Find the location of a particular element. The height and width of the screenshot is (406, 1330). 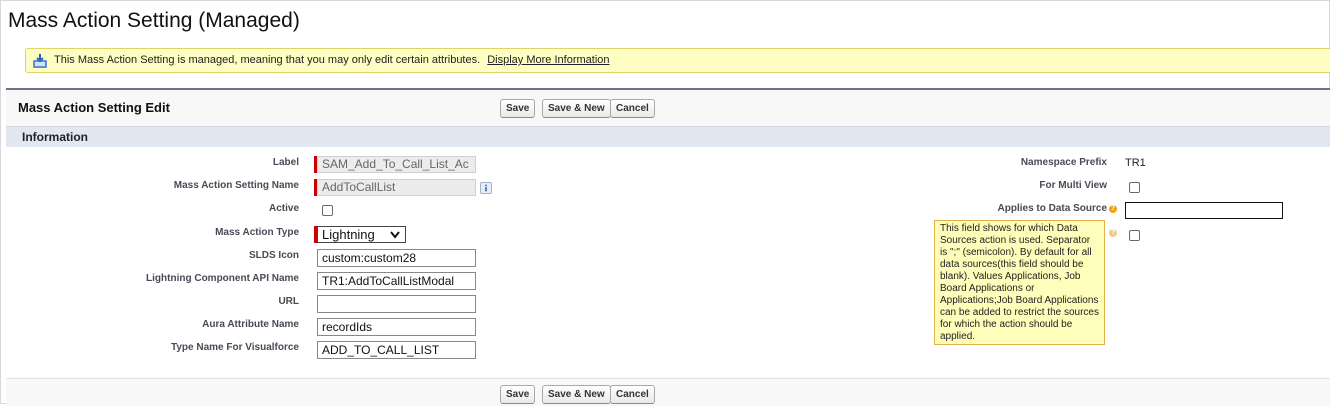

cancel-button-top: Cancel is located at coordinates (632, 108).